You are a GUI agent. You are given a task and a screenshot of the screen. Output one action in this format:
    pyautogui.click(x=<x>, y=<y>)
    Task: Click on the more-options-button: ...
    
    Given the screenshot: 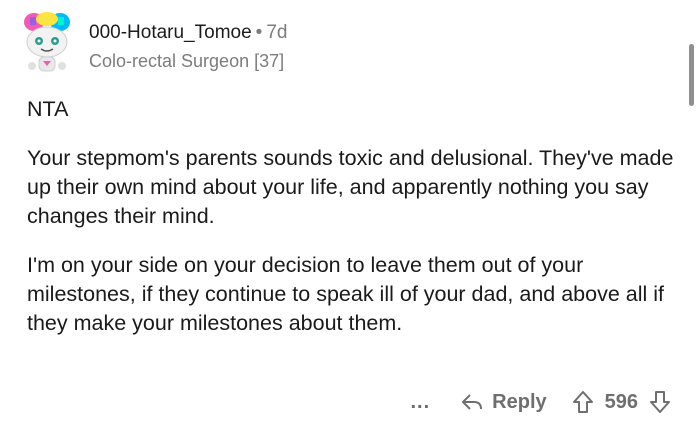 What is the action you would take?
    pyautogui.click(x=420, y=402)
    